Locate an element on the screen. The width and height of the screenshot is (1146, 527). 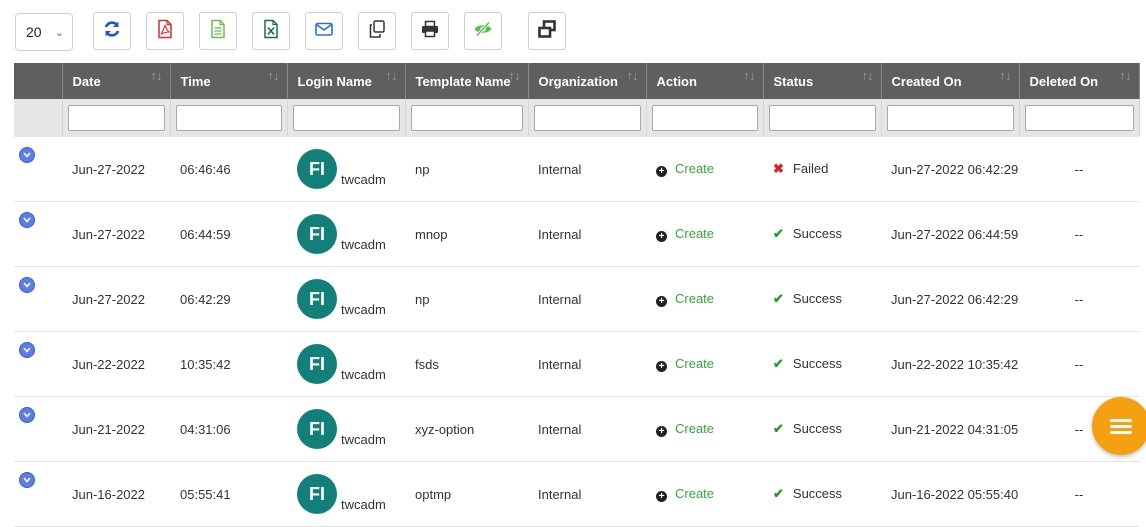
refresh-button is located at coordinates (112, 31).